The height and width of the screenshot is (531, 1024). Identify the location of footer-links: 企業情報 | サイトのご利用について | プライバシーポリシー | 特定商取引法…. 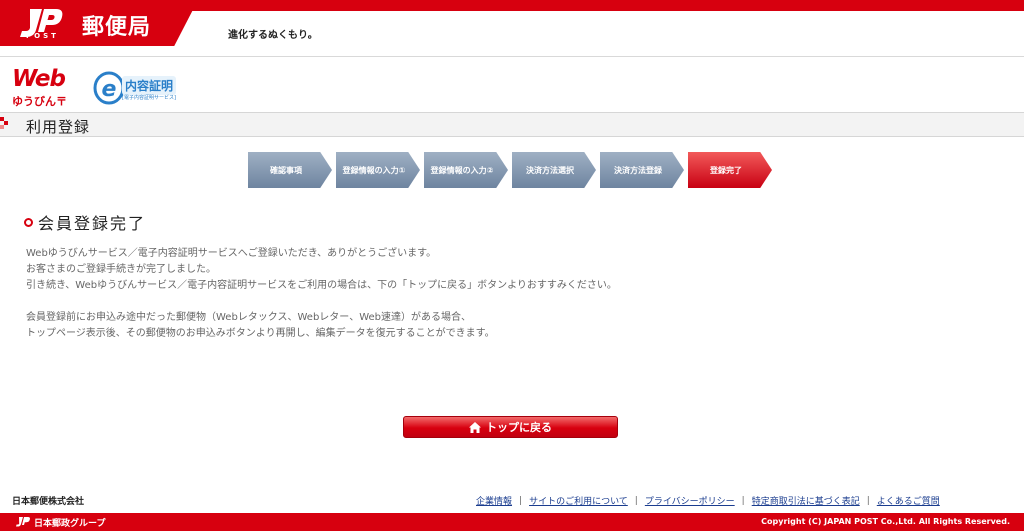
(708, 501).